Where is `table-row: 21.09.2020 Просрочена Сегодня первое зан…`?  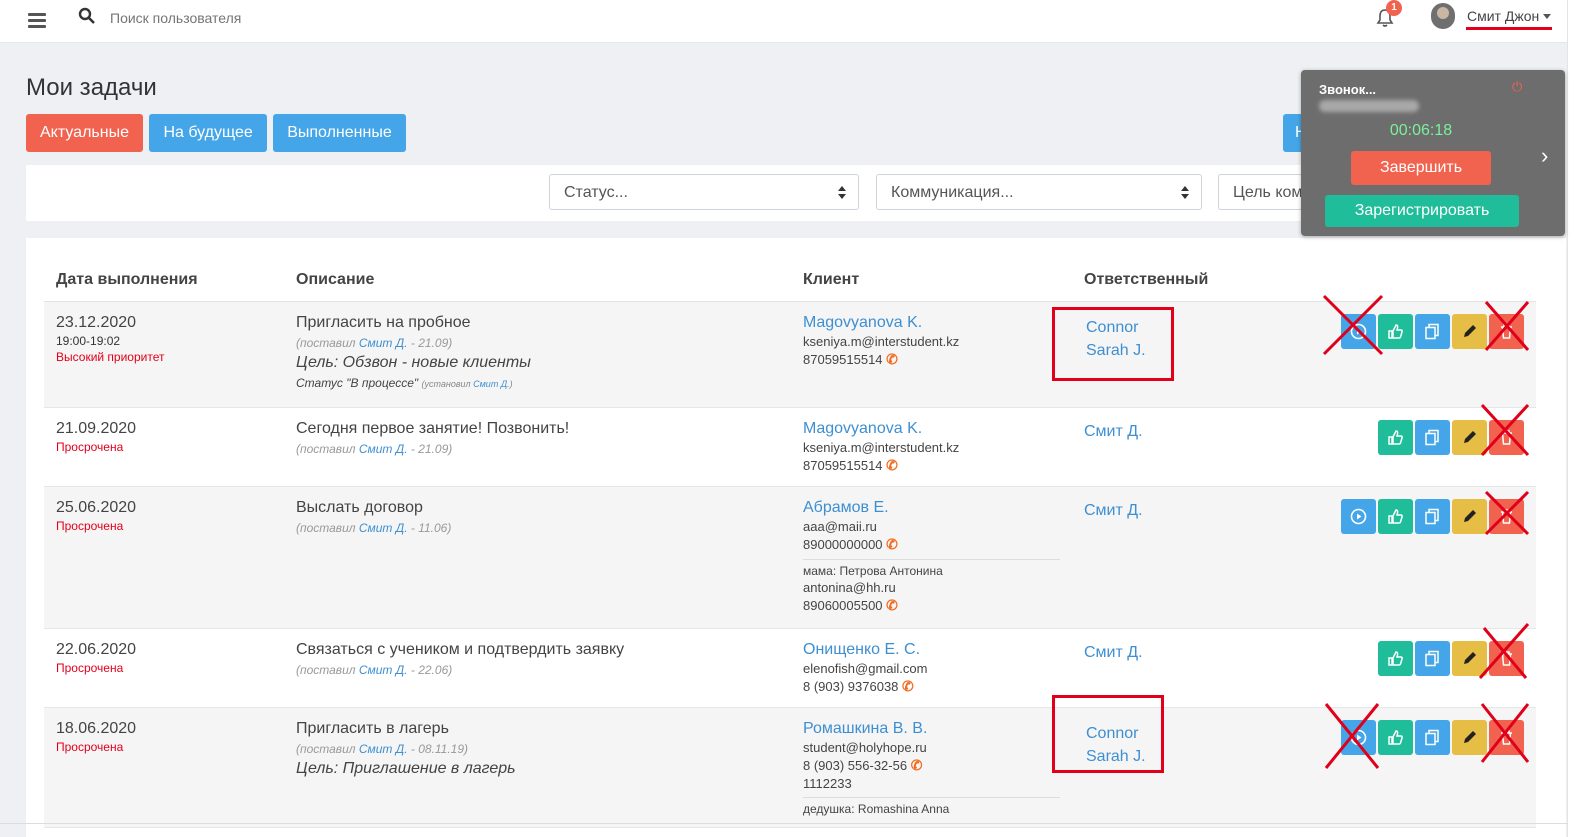
table-row: 21.09.2020 Просрочена Сегодня первое зан… is located at coordinates (790, 447).